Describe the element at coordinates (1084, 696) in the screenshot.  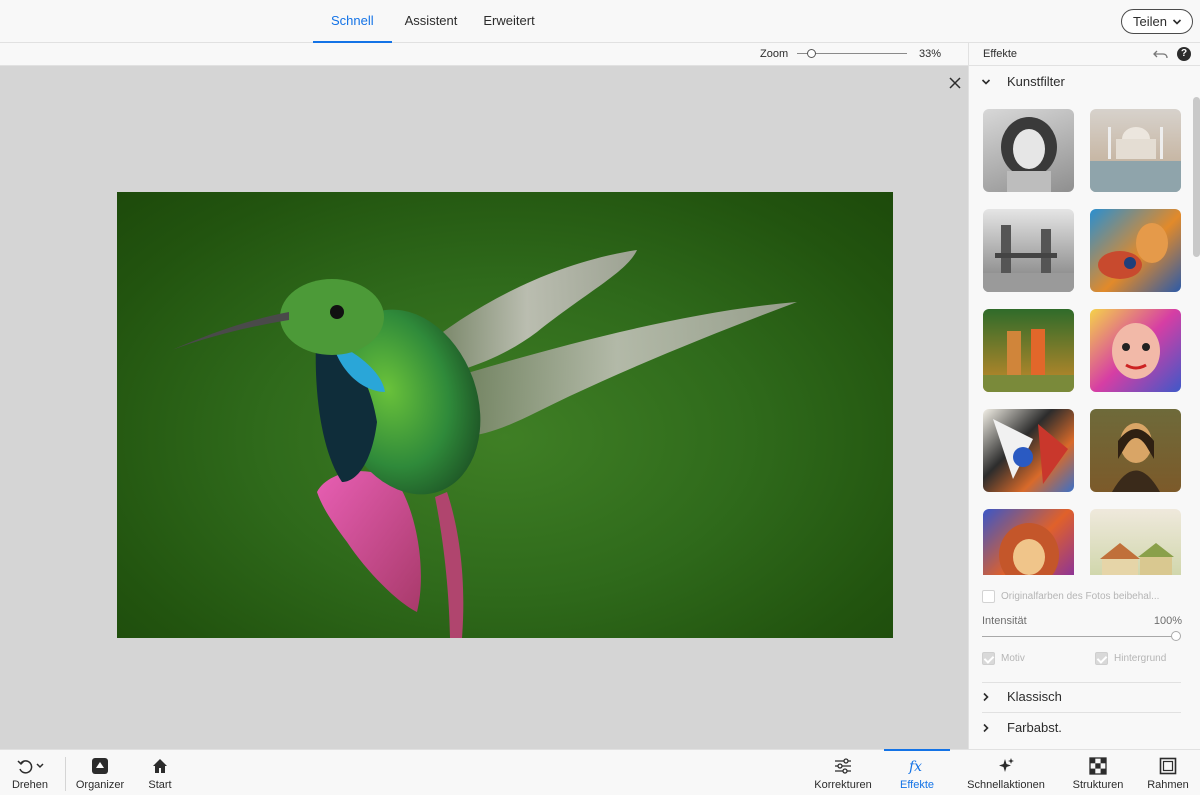
I see `section-klassisch: Klassisch` at that location.